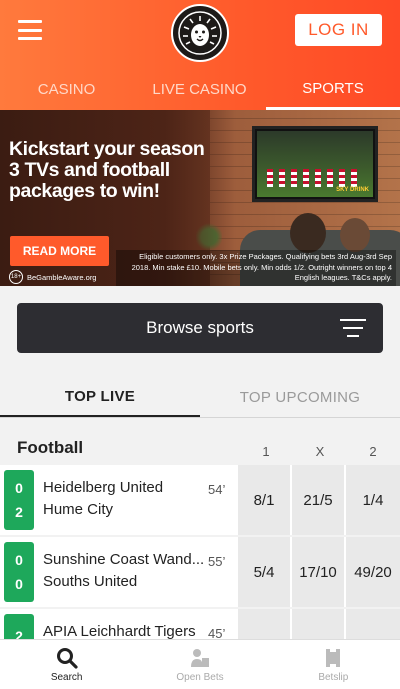 Image resolution: width=400 pixels, height=689 pixels. I want to click on read-more-button: READ MORE, so click(59, 251).